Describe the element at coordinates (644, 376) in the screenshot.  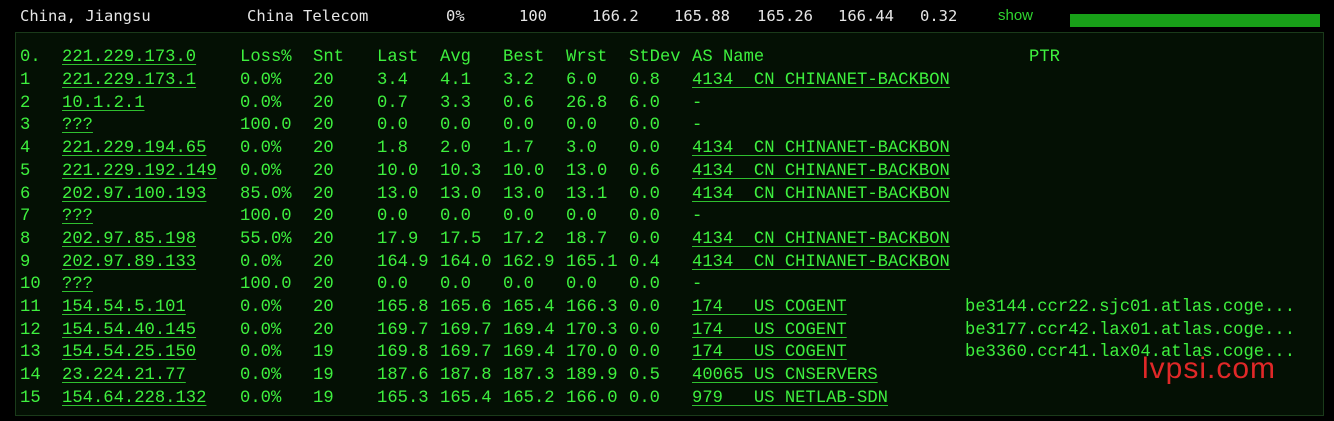
I see `stdev-cell: 0.5` at that location.